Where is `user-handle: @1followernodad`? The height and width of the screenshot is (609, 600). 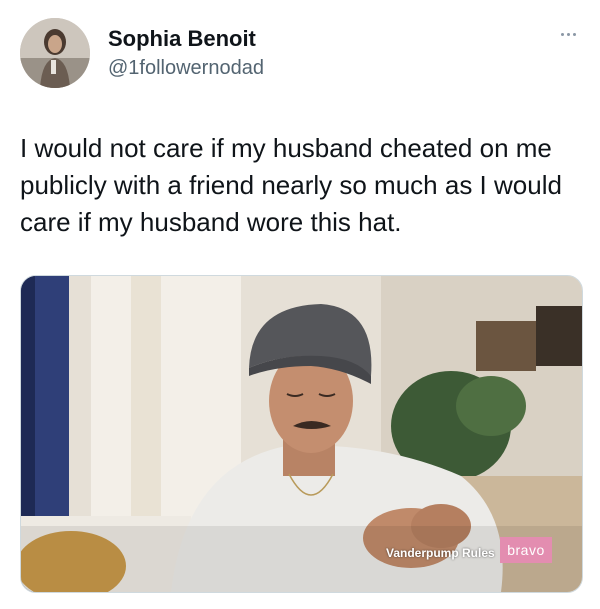
user-handle: @1followernodad is located at coordinates (186, 68).